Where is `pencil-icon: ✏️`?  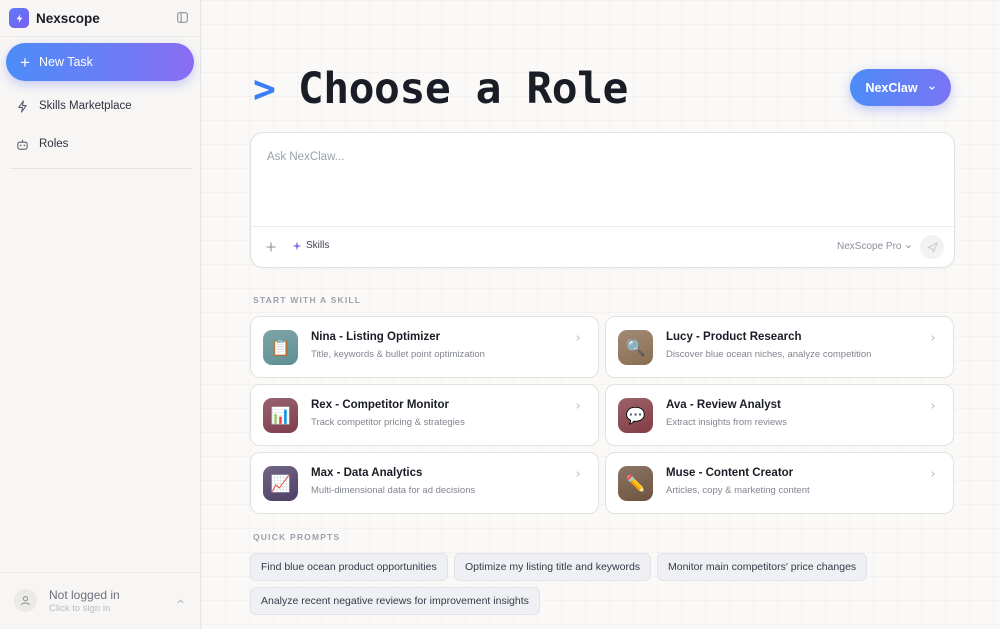 pencil-icon: ✏️ is located at coordinates (635, 483).